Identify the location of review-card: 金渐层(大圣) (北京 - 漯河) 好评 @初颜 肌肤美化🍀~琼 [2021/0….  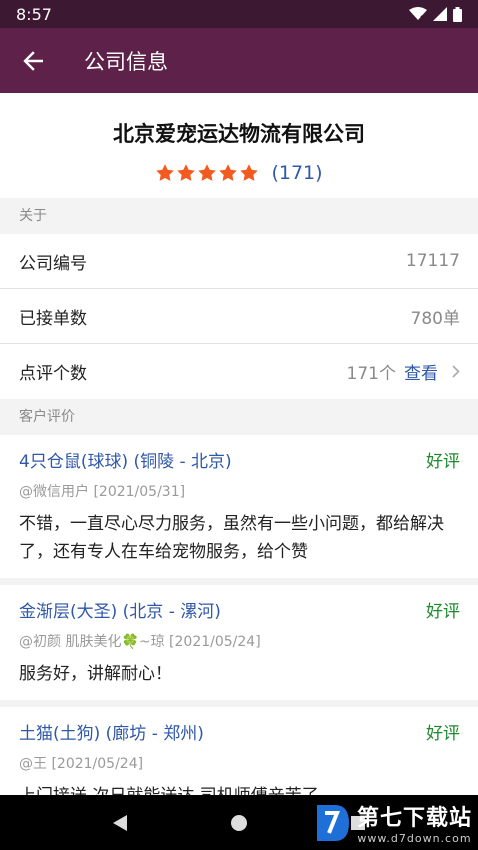
(239, 642).